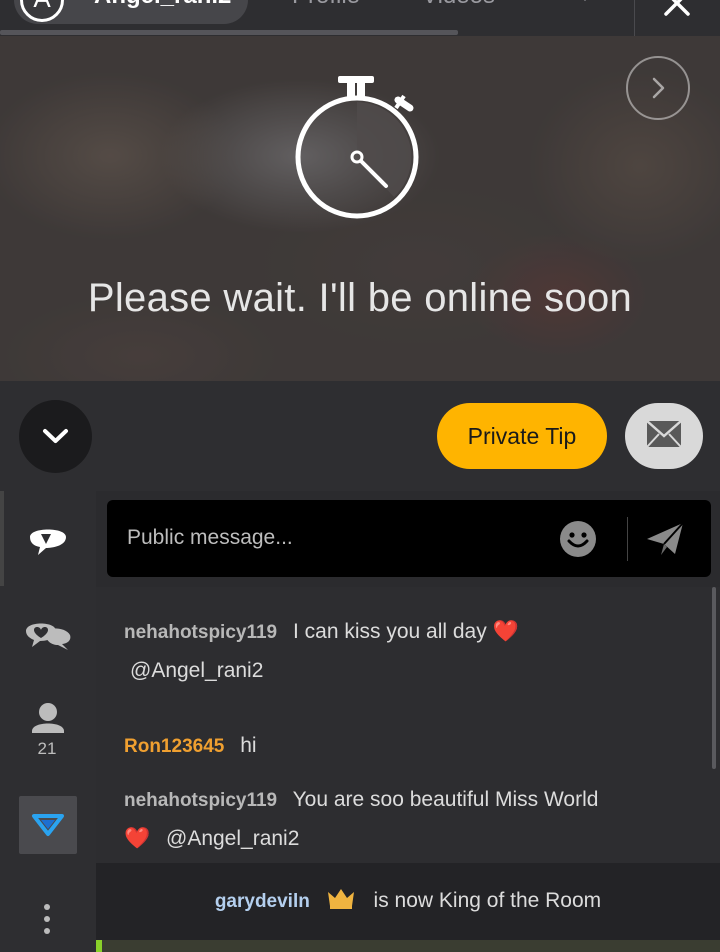  I want to click on chat-bubble-icon, so click(48, 542).